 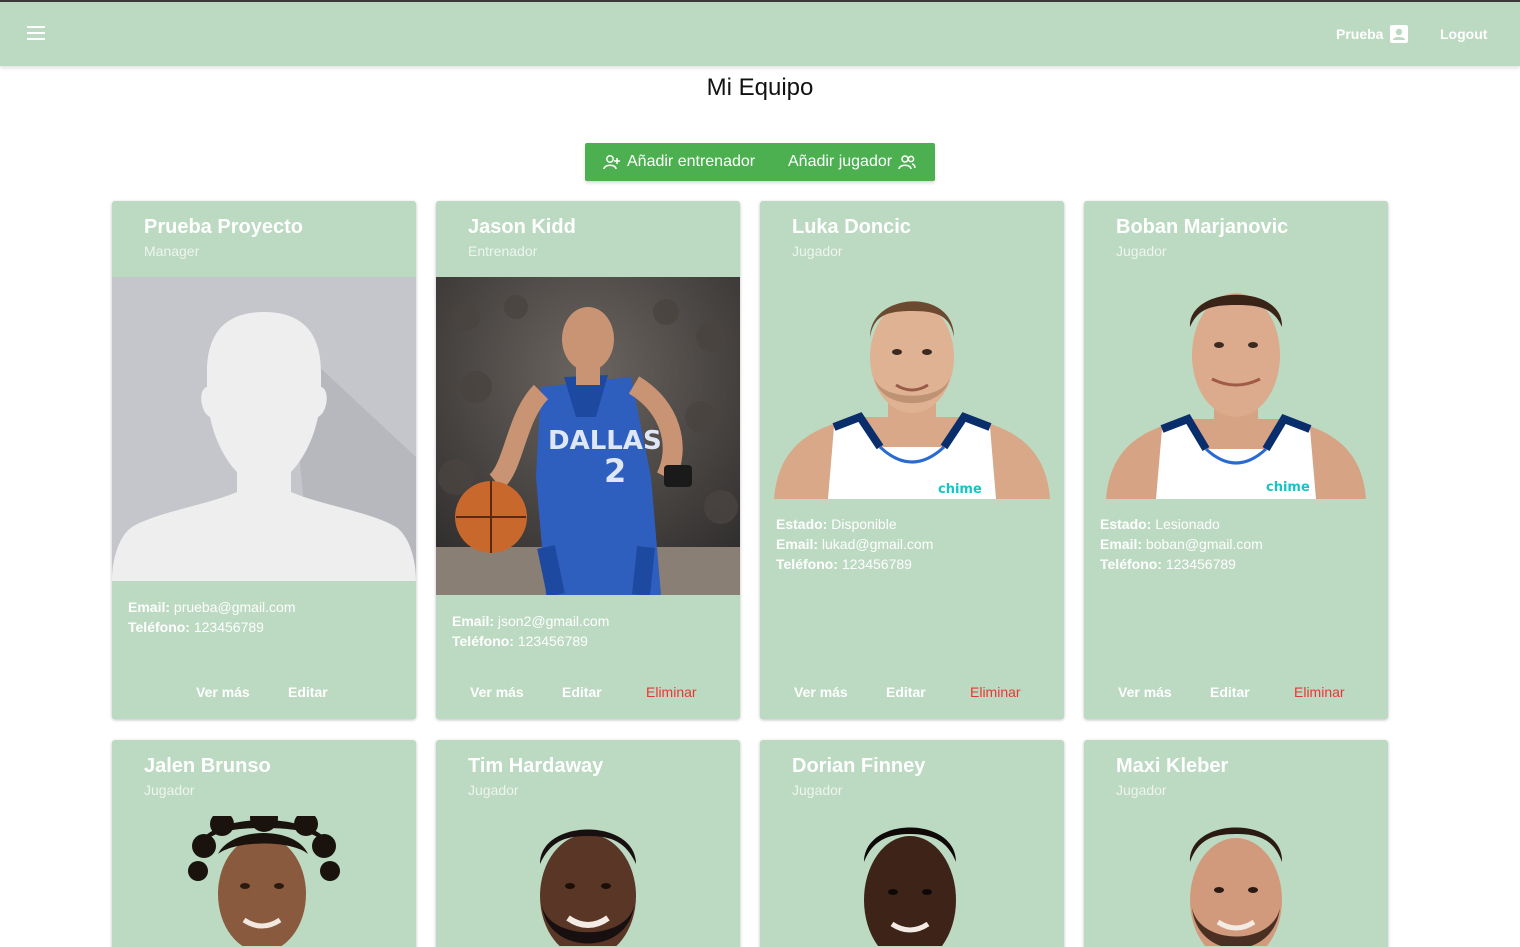 I want to click on menu-icon, so click(x=36, y=27).